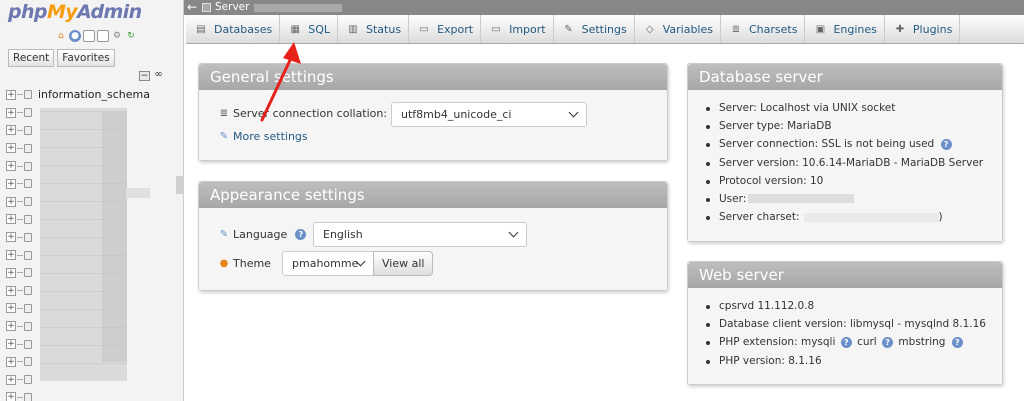  What do you see at coordinates (763, 29) in the screenshot?
I see `tab-charsets: ≣ Charsets` at bounding box center [763, 29].